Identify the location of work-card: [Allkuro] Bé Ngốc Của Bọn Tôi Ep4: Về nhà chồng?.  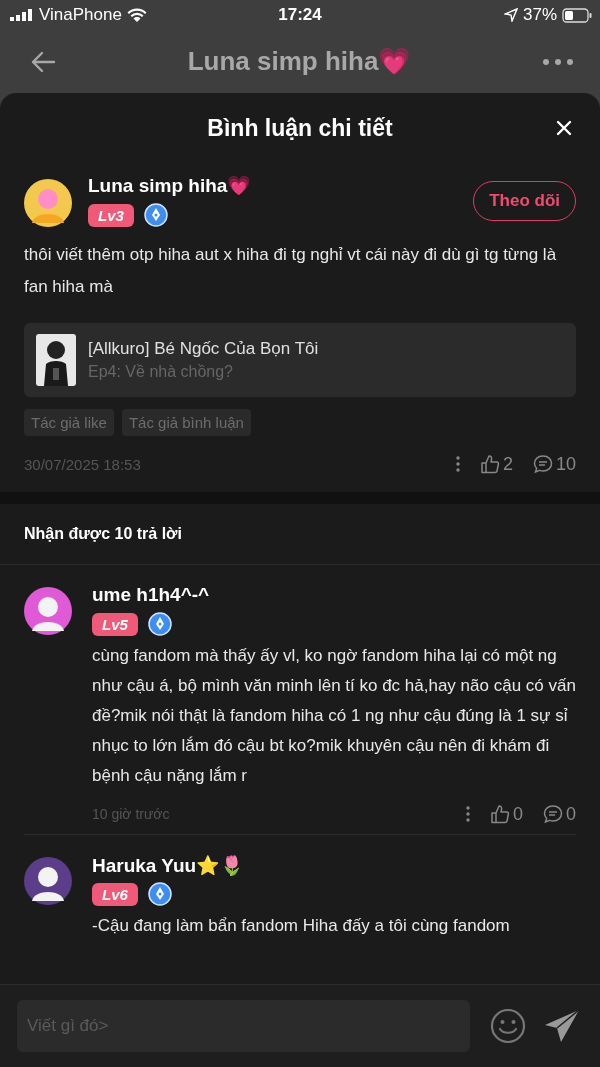
(300, 360).